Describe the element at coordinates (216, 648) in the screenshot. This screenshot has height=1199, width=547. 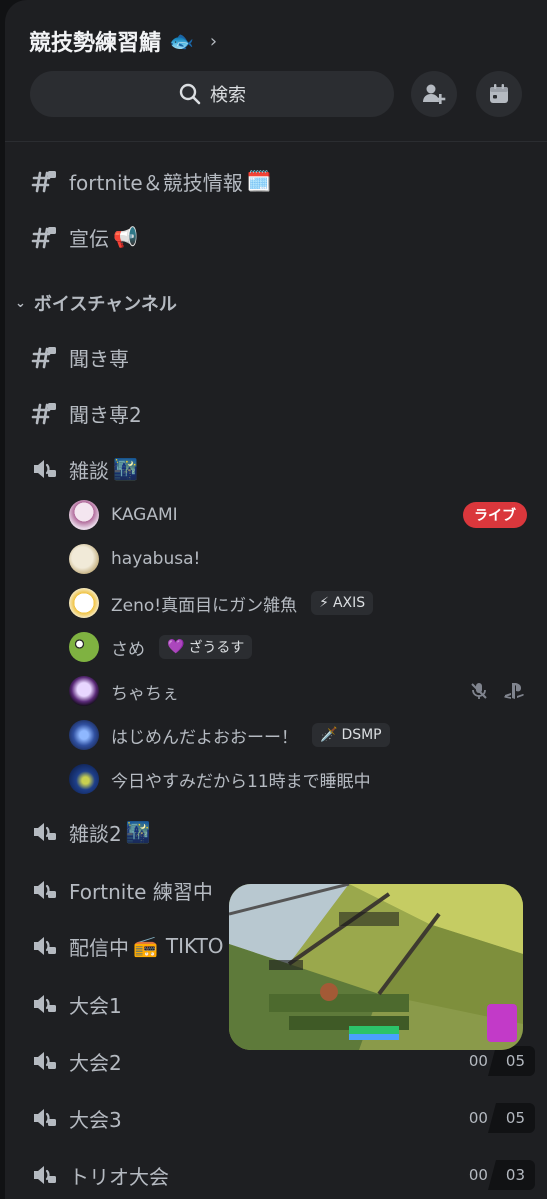
I see `tag-label: ざうるす` at that location.